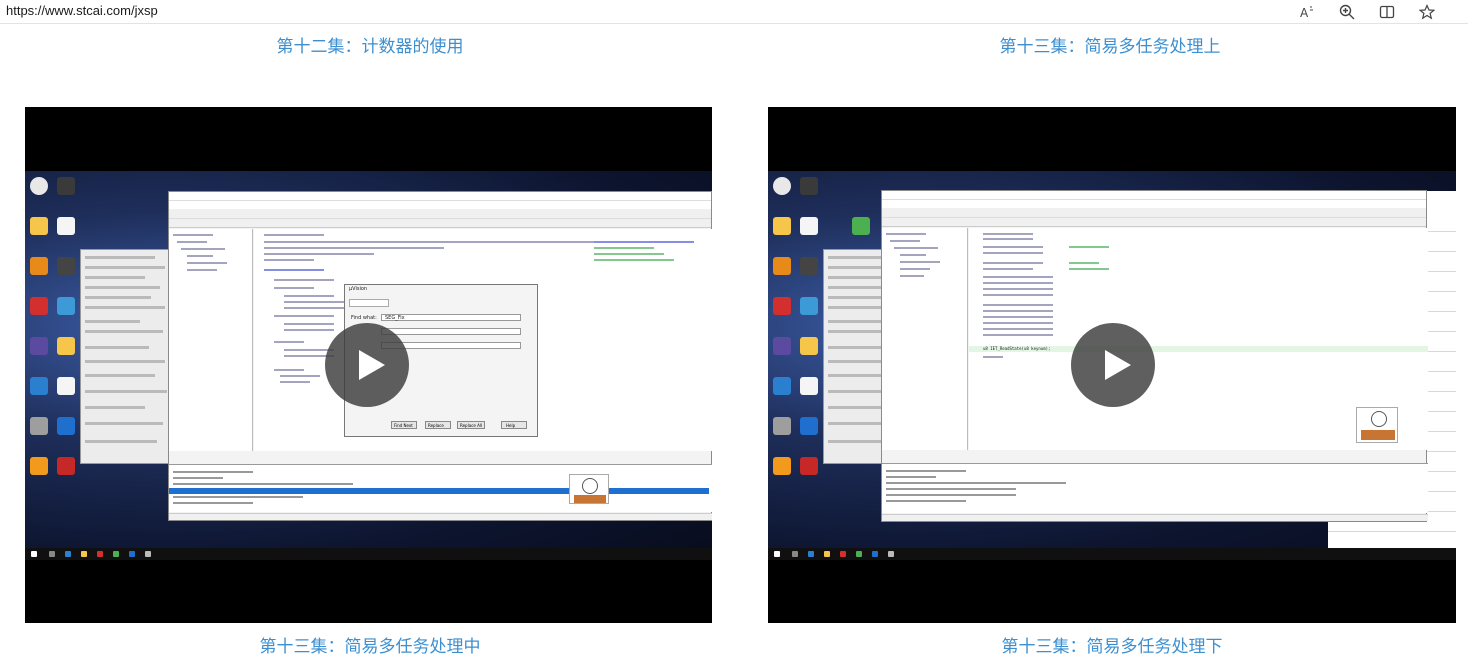 This screenshot has width=1468, height=668. I want to click on episode-title-13a: 第十三集：简易多任务处理上, so click(1110, 44).